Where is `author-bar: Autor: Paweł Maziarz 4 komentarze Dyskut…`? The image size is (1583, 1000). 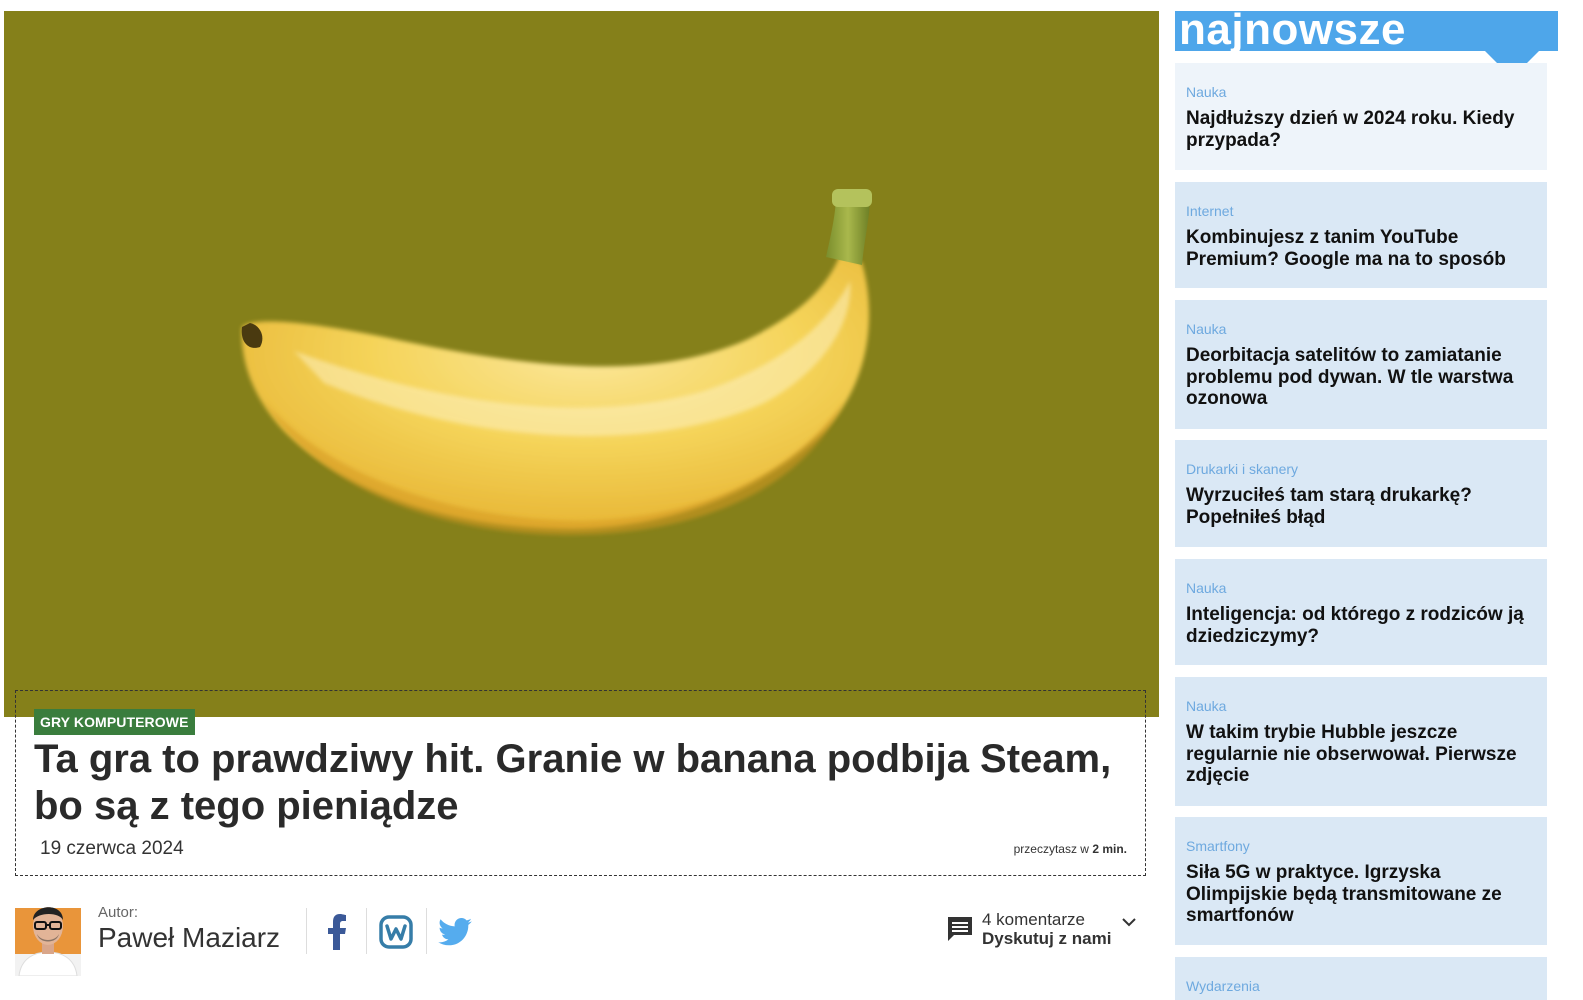
author-bar: Autor: Paweł Maziarz 4 komentarze Dyskut… is located at coordinates (580, 933).